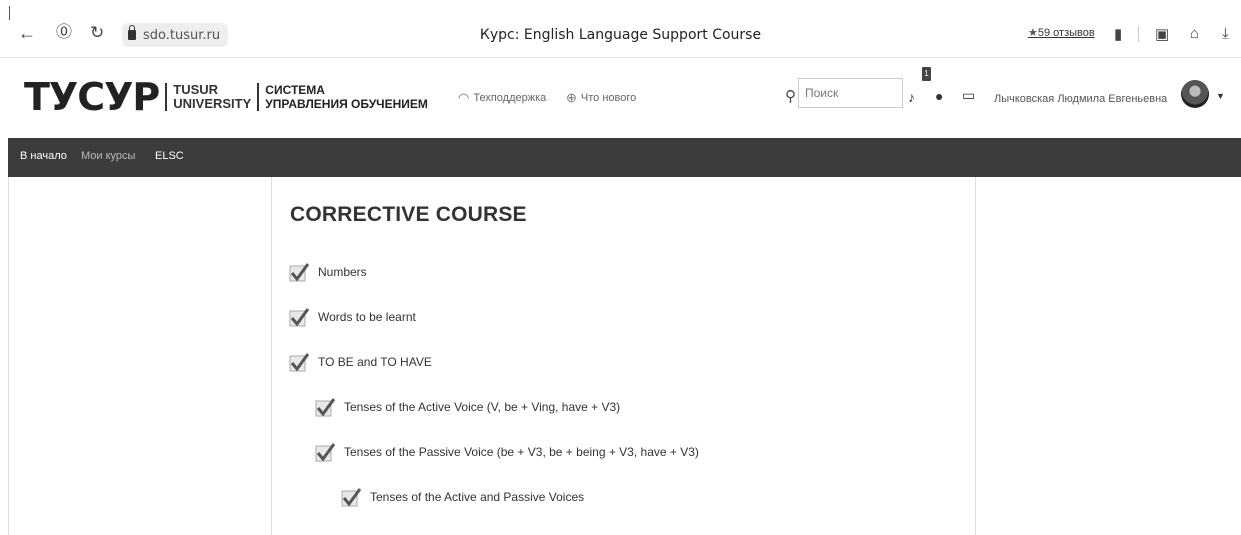 The height and width of the screenshot is (535, 1241). What do you see at coordinates (9, 13) in the screenshot?
I see `window-edge` at bounding box center [9, 13].